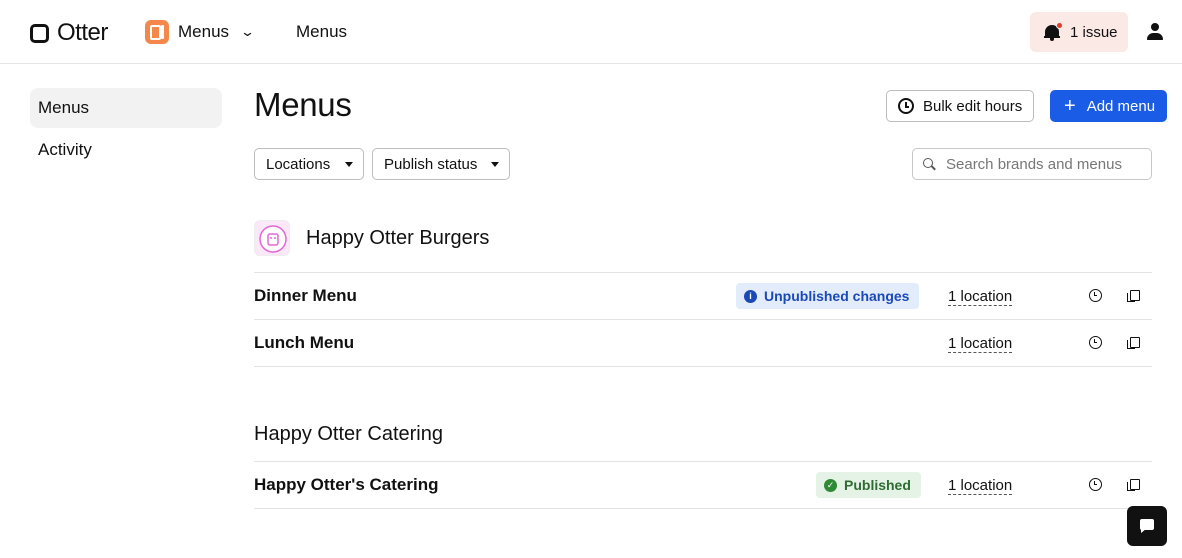 The height and width of the screenshot is (558, 1182). What do you see at coordinates (431, 164) in the screenshot?
I see `publish-status-filter-label: Publish status` at bounding box center [431, 164].